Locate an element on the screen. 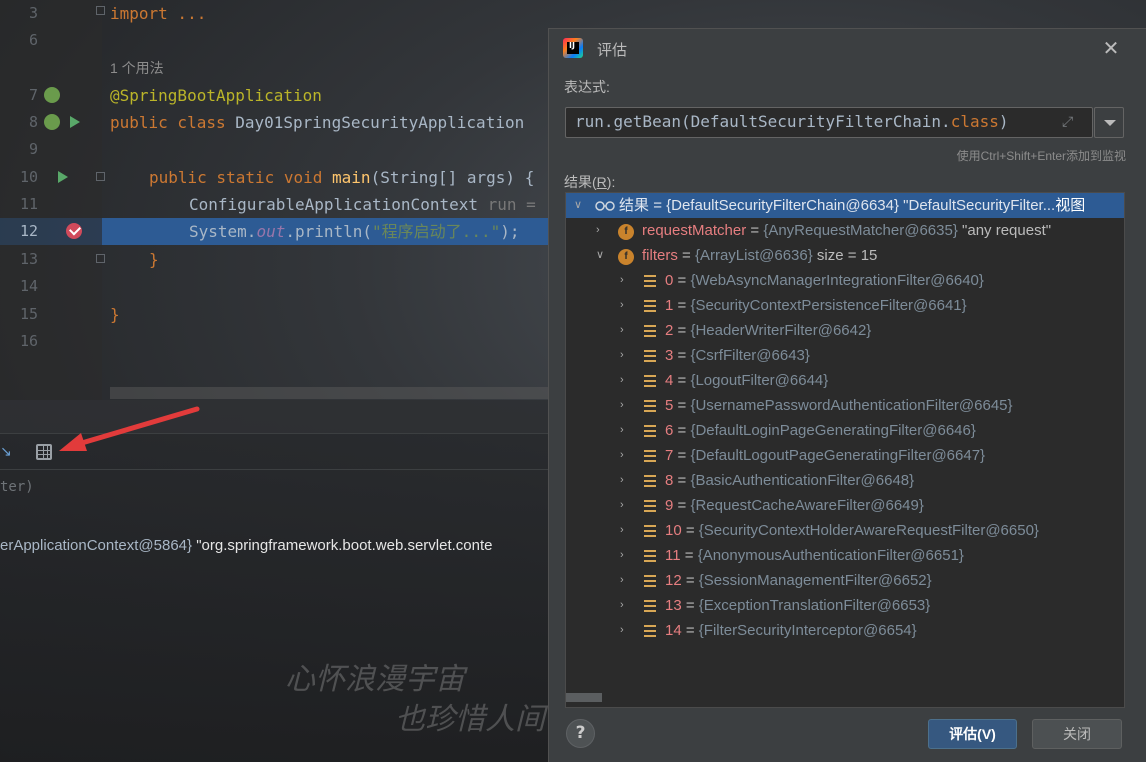 The image size is (1146, 762). run-main-icon is located at coordinates (63, 177).